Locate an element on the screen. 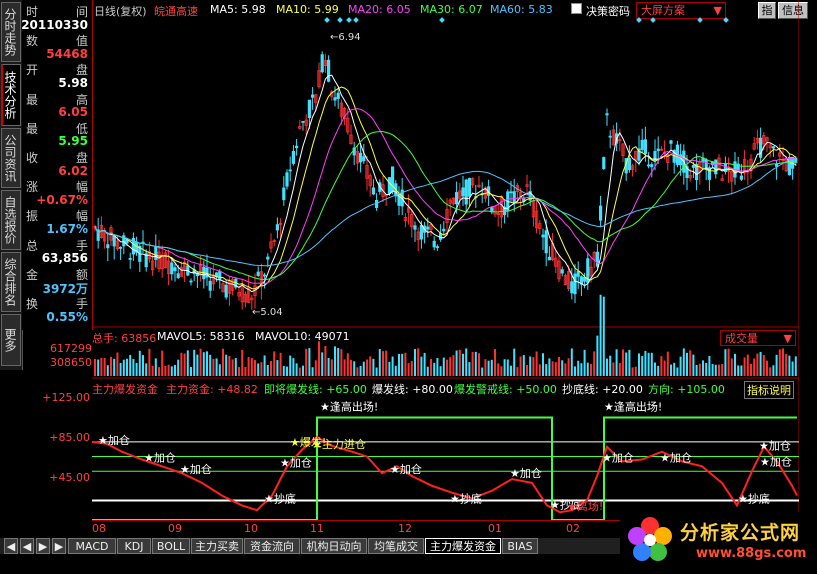 This screenshot has width=817, height=574. info-value: +0.67% is located at coordinates (62, 199).